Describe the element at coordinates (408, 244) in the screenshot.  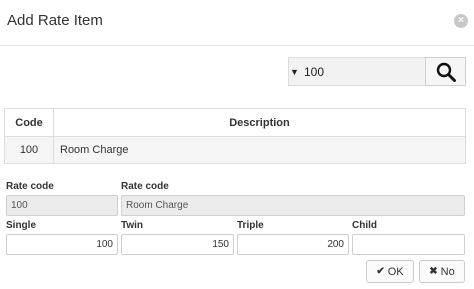
I see `child-field` at that location.